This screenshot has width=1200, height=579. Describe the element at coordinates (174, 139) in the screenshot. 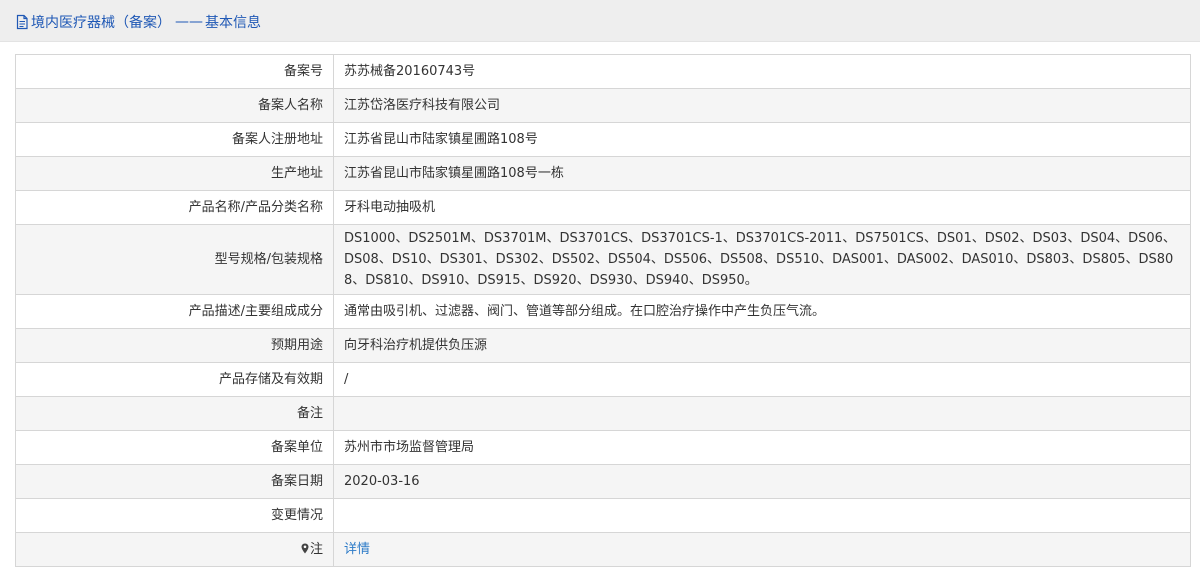

I see `row-label: 备案人注册地址` at that location.